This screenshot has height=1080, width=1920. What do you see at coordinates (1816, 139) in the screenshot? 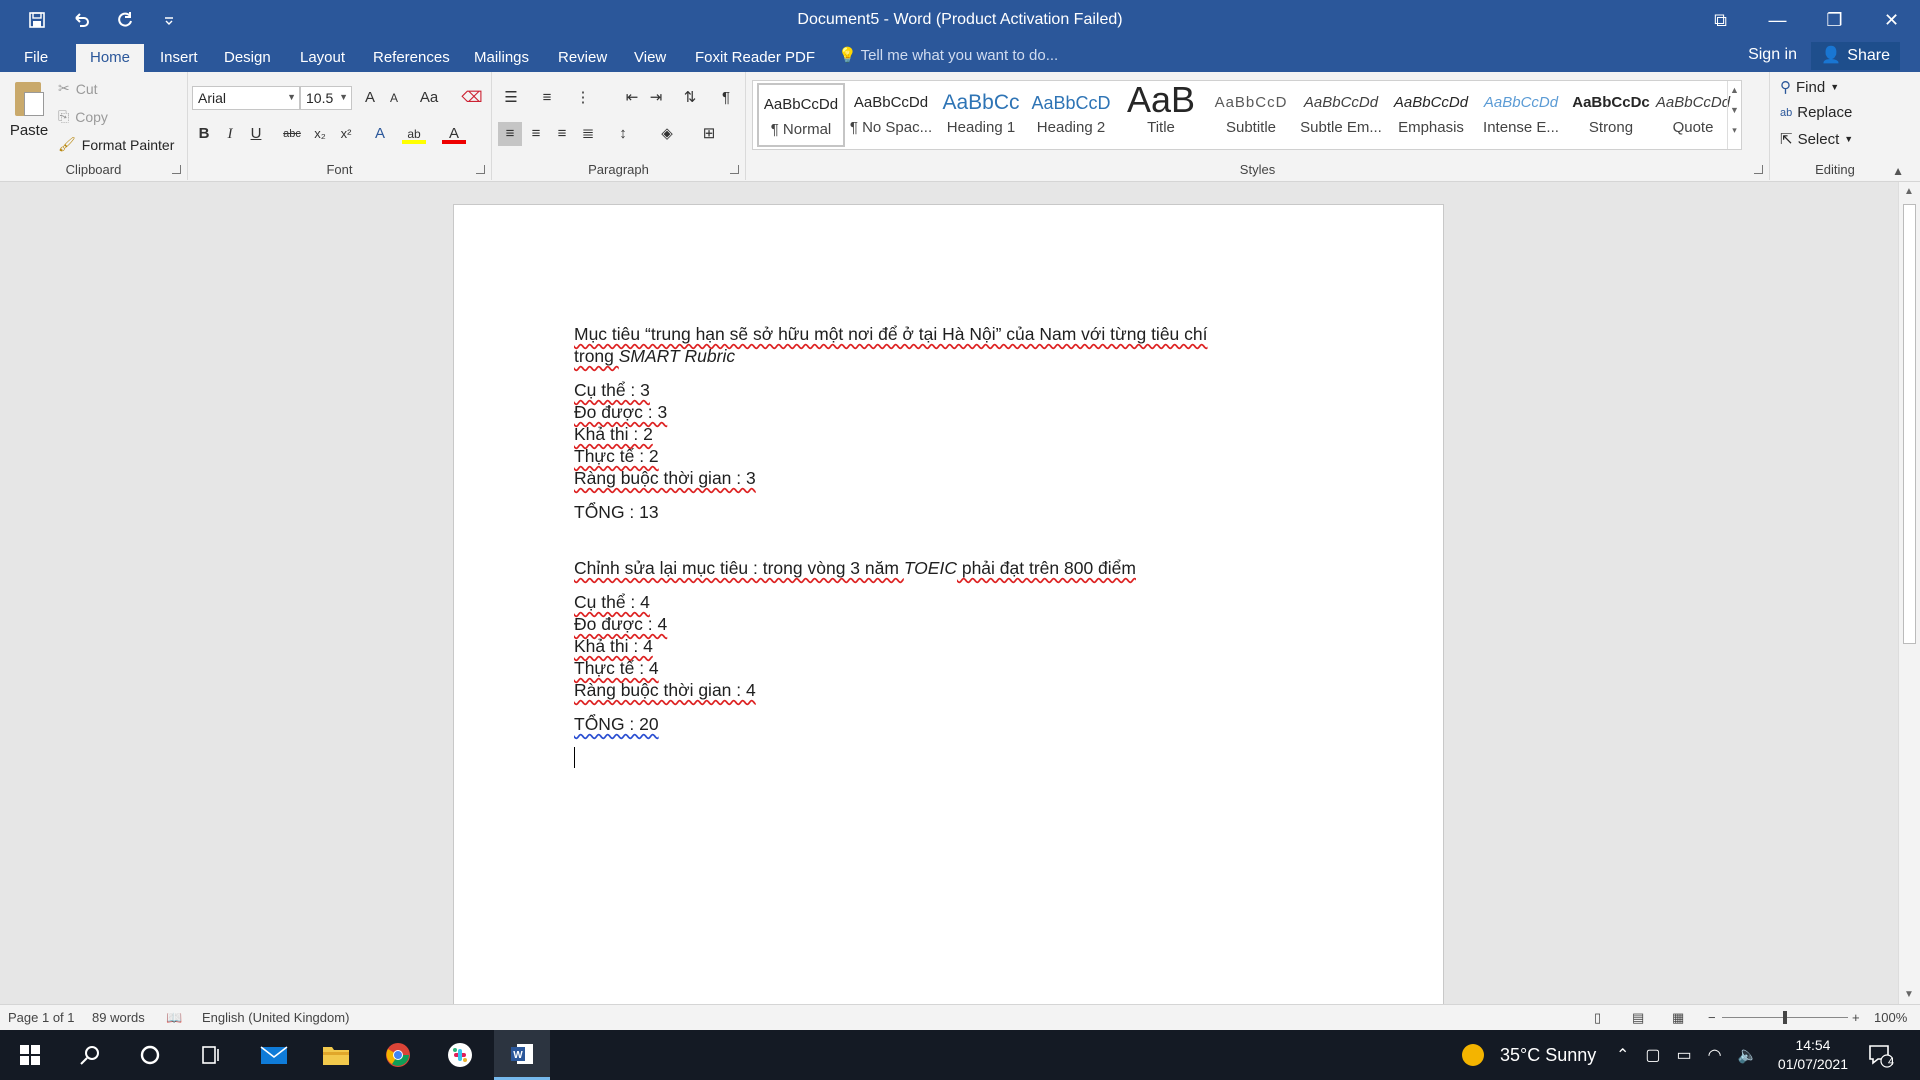
I see `select-button: ⇱ Select ▼` at bounding box center [1816, 139].